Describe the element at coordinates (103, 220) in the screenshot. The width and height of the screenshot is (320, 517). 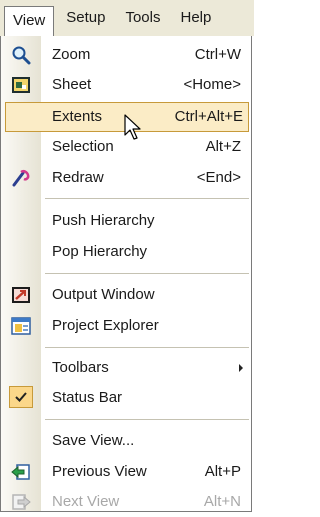
I see `menu-item-label: Push Hierarchy` at that location.